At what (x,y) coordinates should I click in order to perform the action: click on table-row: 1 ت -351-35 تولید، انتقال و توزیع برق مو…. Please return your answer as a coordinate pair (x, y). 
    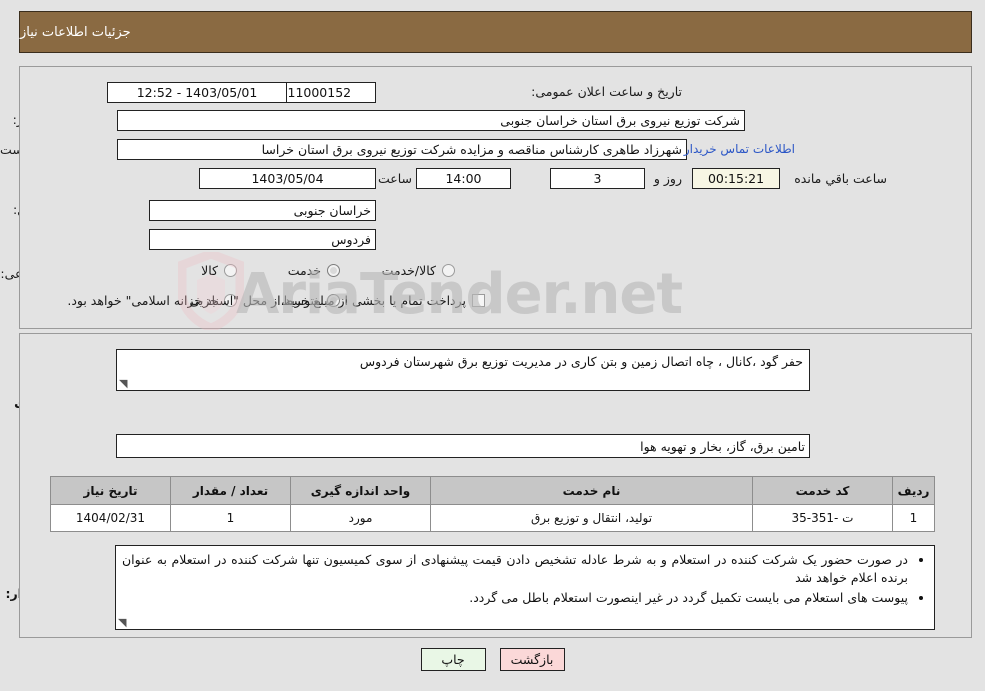
    Looking at the image, I should click on (492, 518).